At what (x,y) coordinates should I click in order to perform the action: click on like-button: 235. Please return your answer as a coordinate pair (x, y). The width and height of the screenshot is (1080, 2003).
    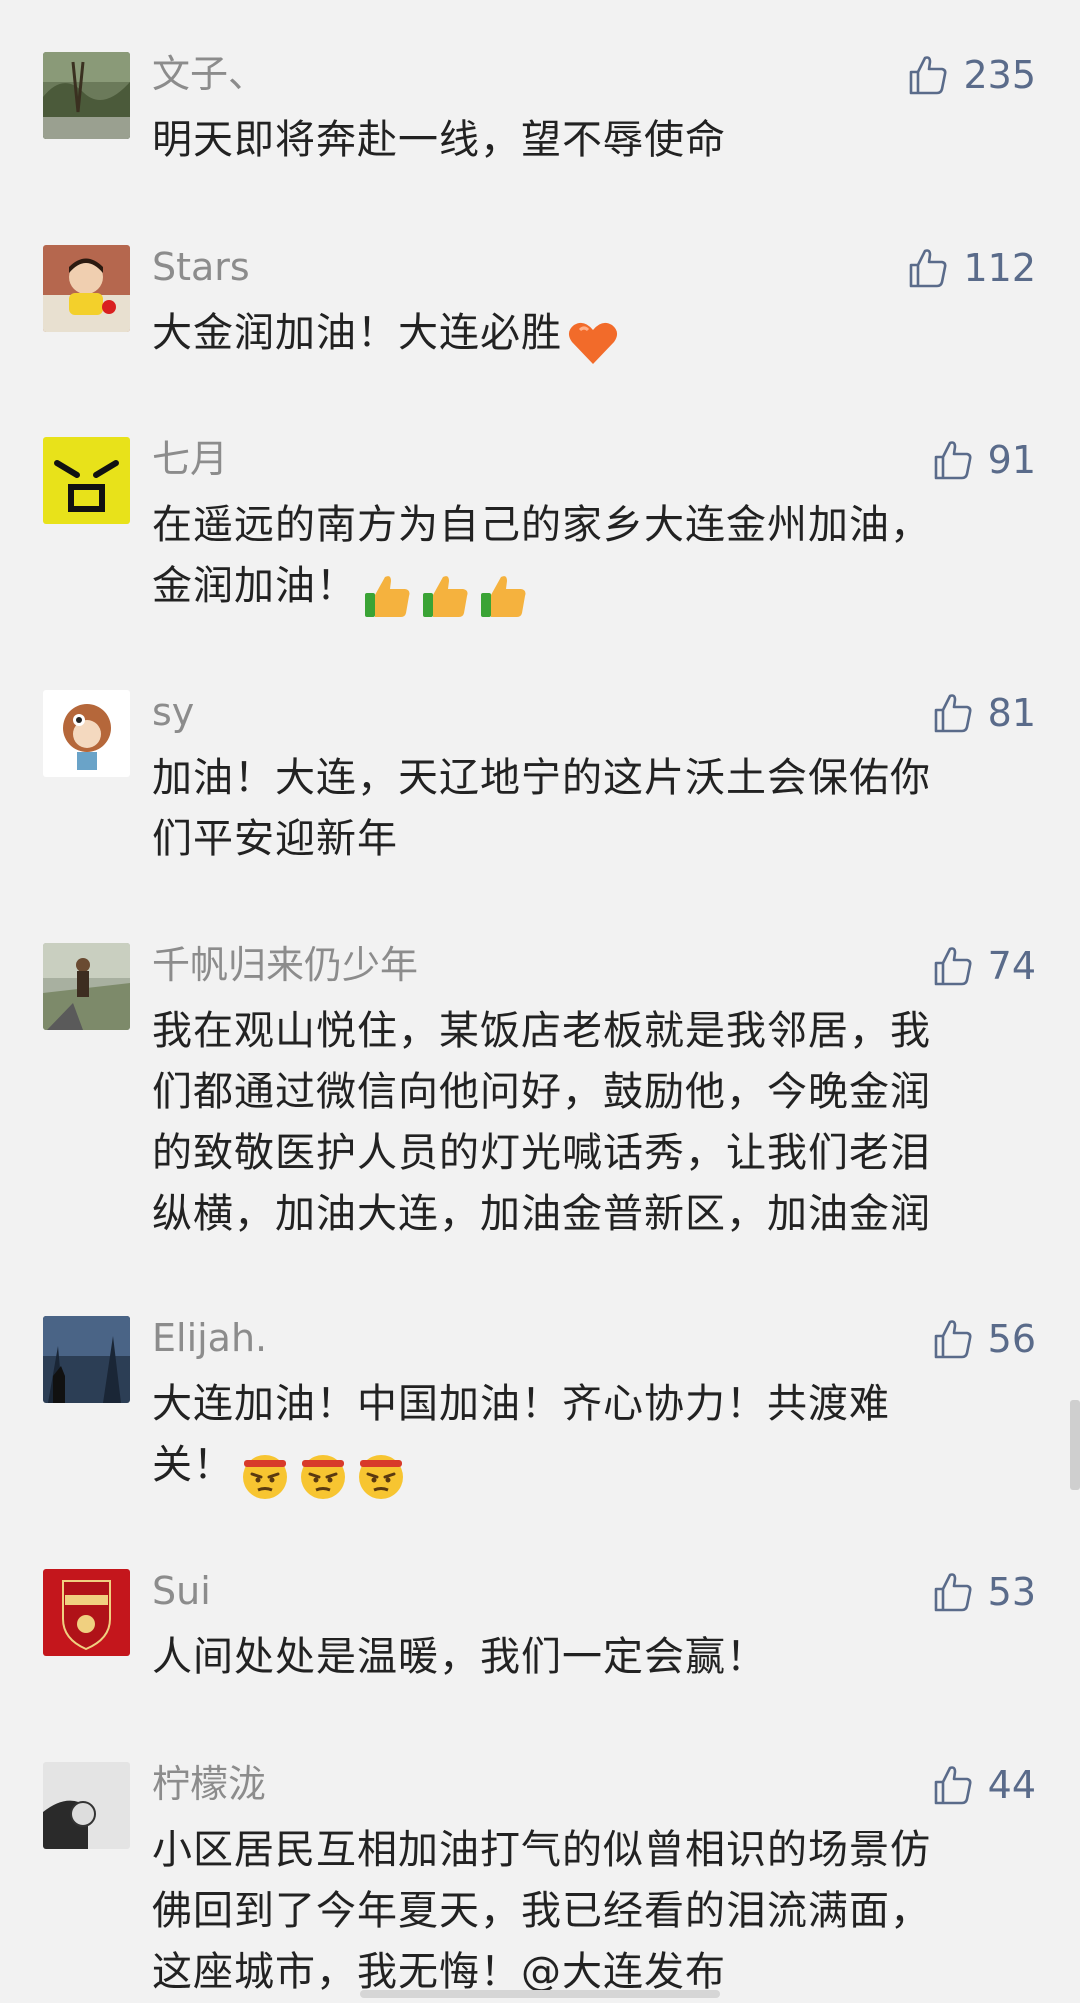
    Looking at the image, I should click on (970, 75).